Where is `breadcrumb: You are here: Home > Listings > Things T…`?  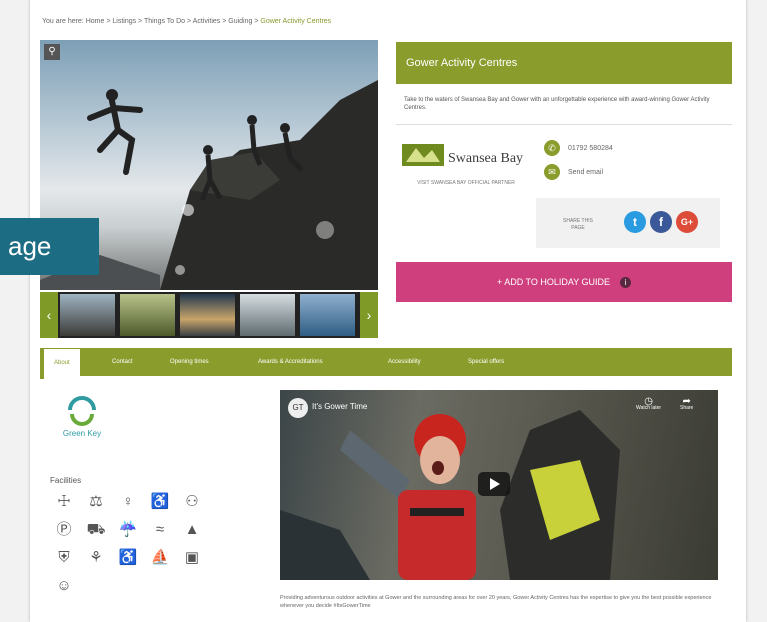 breadcrumb: You are here: Home > Listings > Things T… is located at coordinates (186, 21).